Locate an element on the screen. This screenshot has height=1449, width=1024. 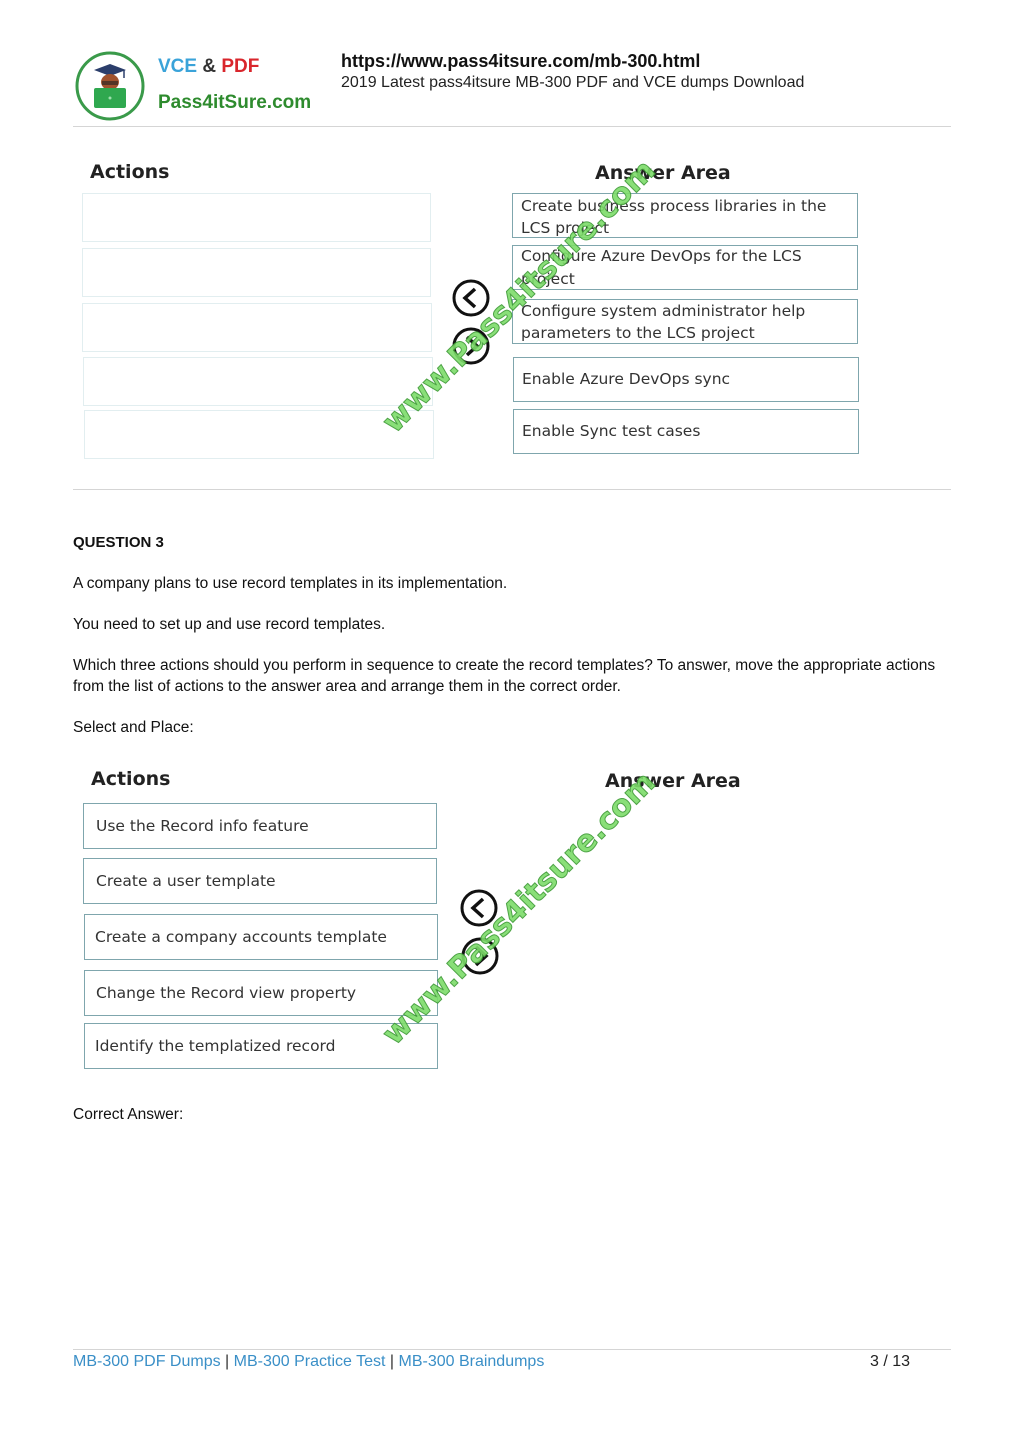
brand-vce-pdf: VCE & PDF is located at coordinates (208, 67).